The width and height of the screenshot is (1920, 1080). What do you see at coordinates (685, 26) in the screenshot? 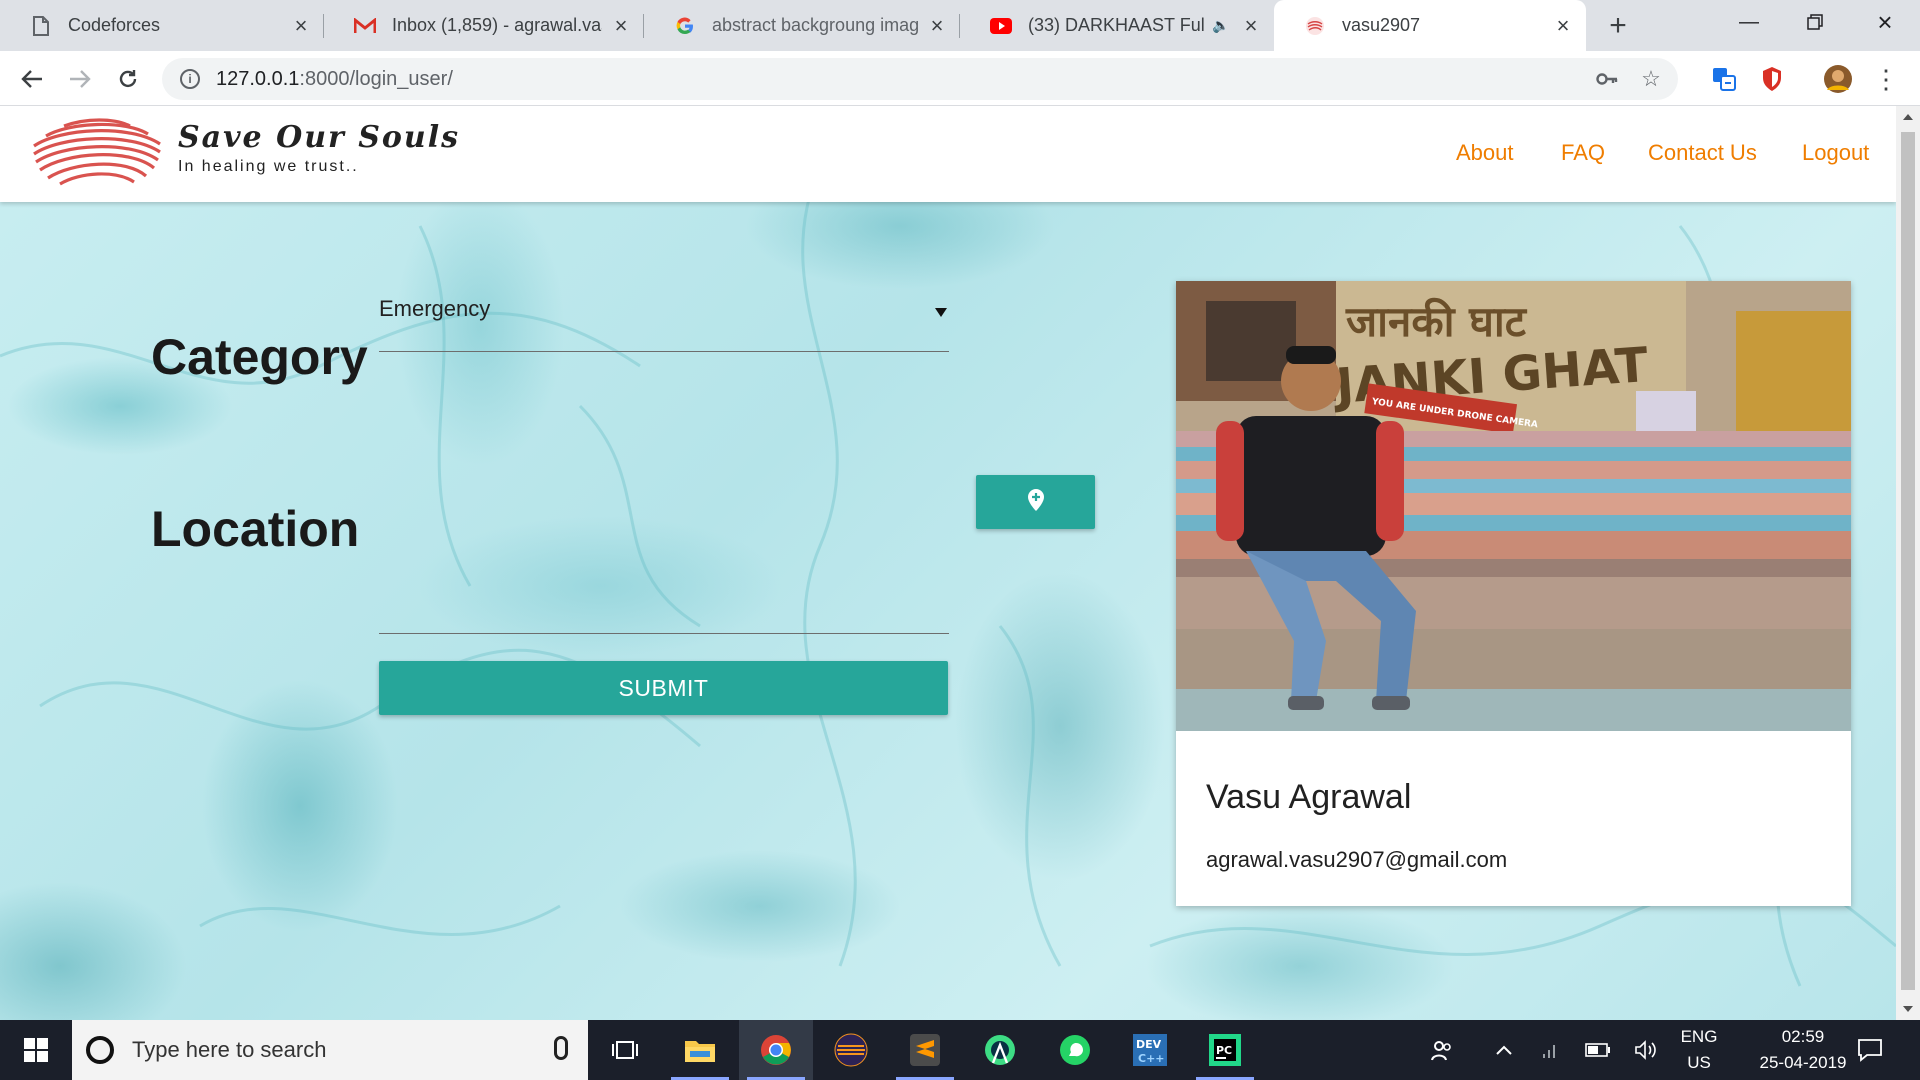
I see `google-icon` at bounding box center [685, 26].